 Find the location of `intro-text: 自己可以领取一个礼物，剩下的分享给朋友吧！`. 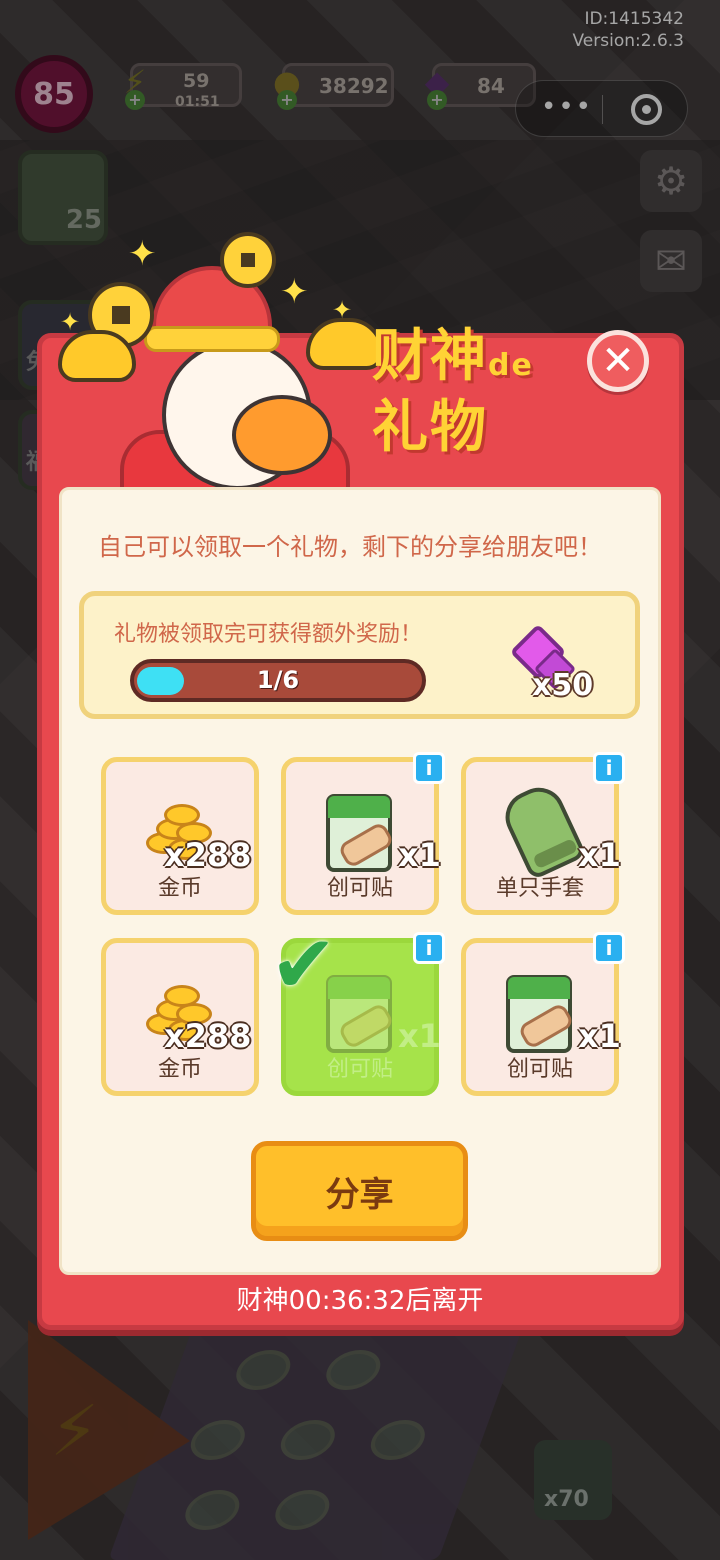

intro-text: 自己可以领取一个礼物，剩下的分享给朋友吧！ is located at coordinates (350, 547).